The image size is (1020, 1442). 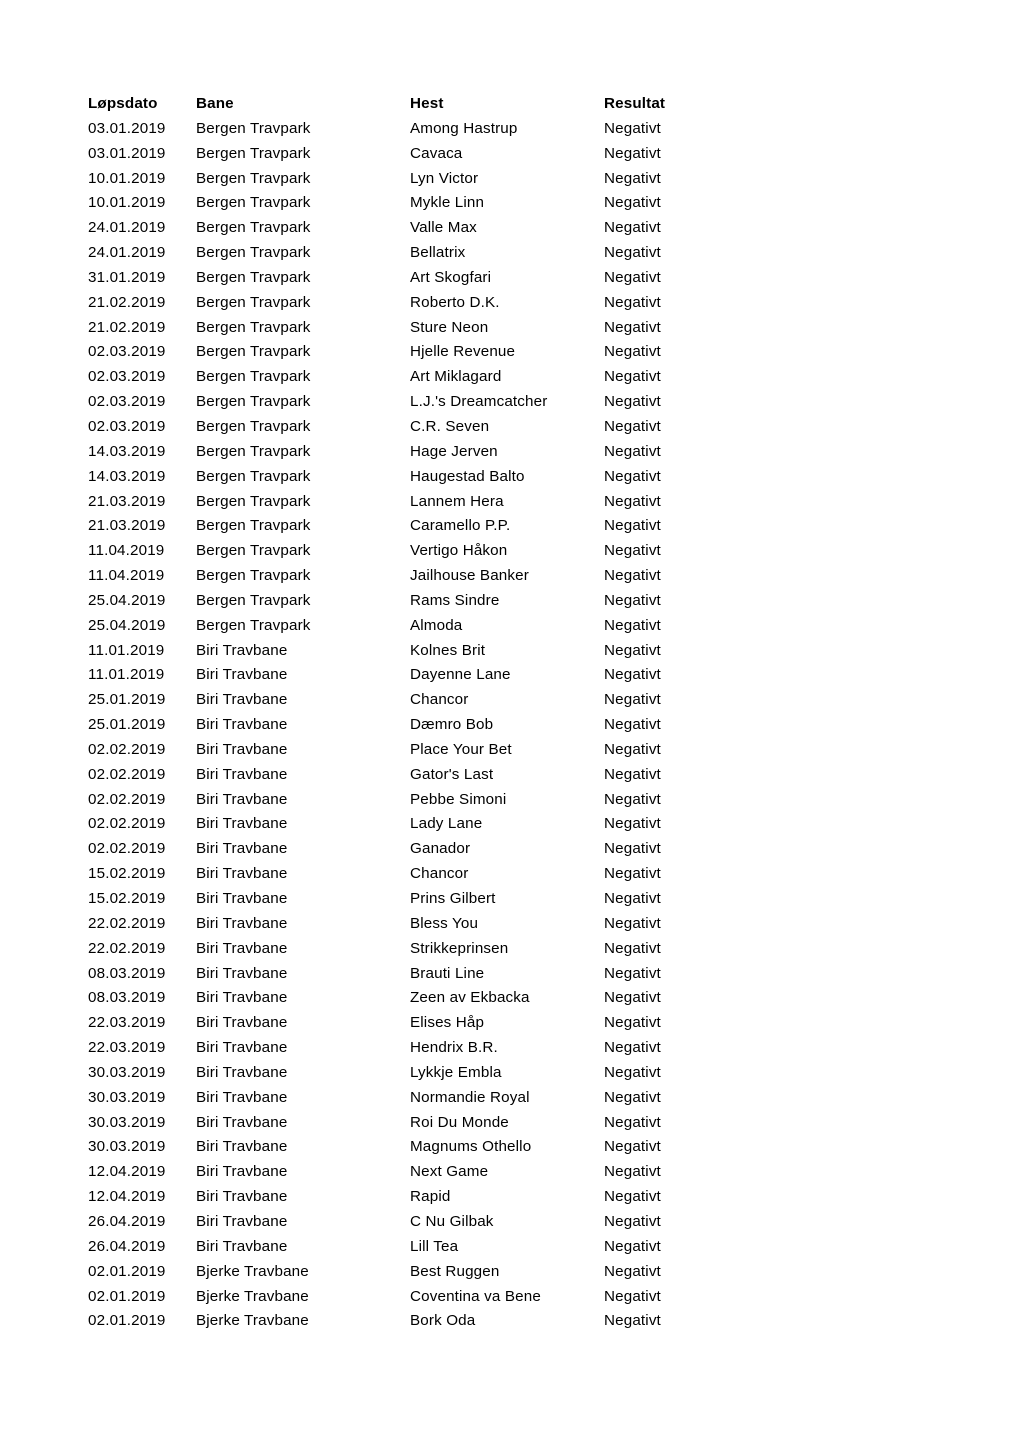 I want to click on cell-hest: C.R. Seven, so click(x=450, y=426).